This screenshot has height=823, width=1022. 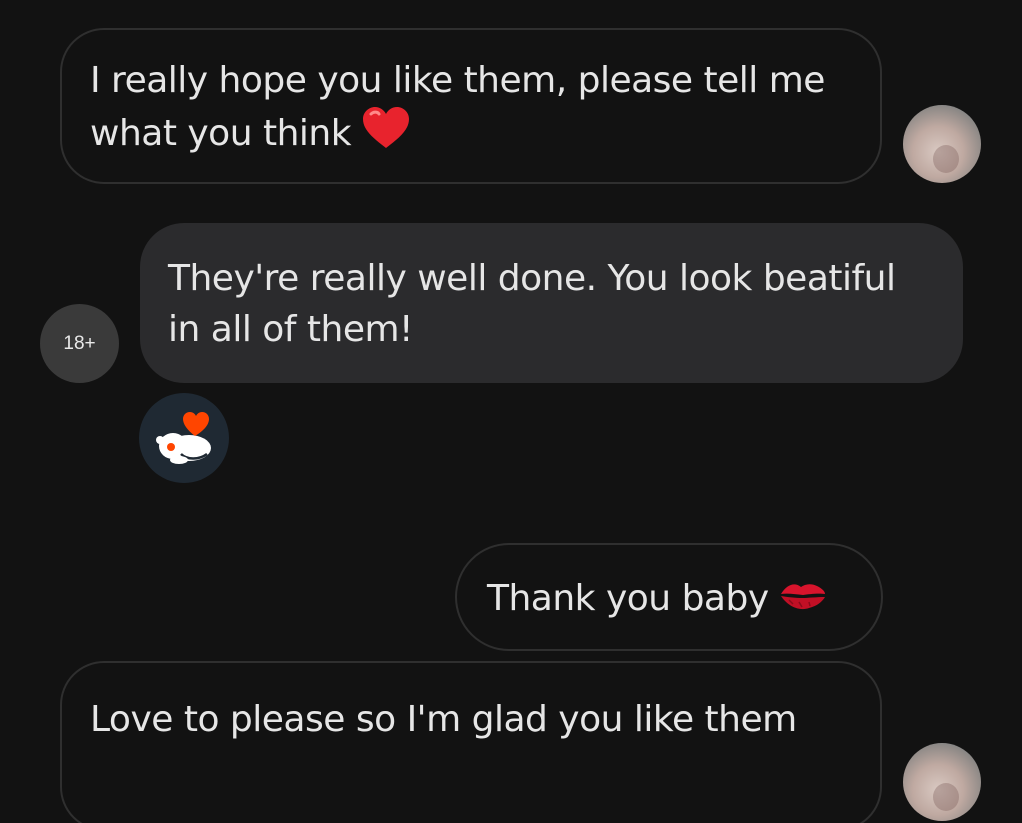 I want to click on red-heart-icon, so click(x=386, y=135).